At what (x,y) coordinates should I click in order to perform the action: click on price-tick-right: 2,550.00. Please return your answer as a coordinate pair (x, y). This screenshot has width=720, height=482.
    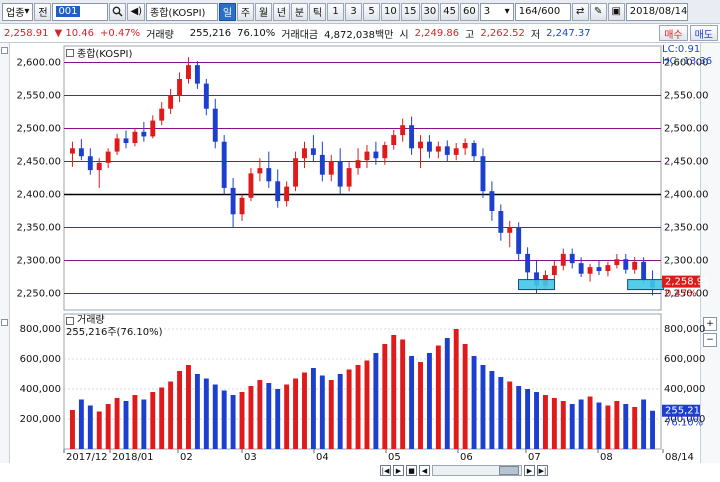
    Looking at the image, I should click on (686, 96).